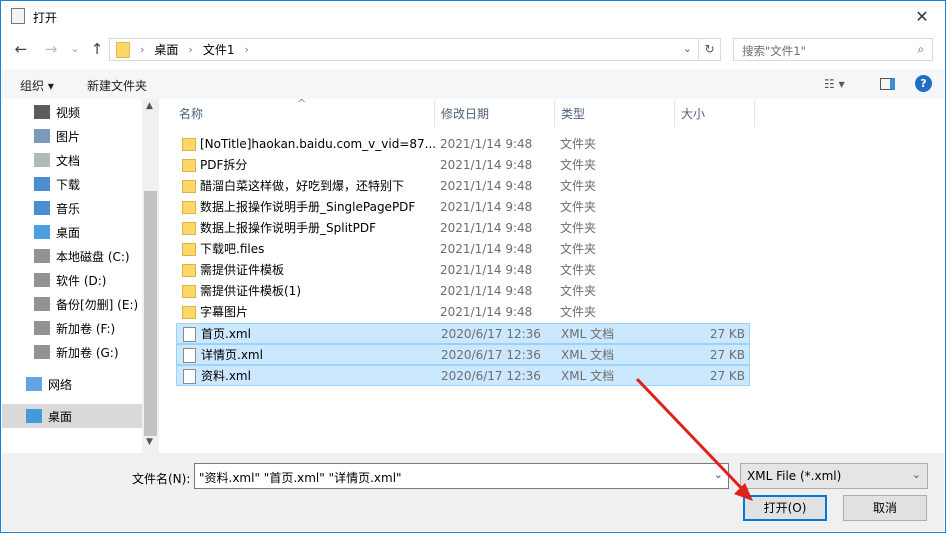  Describe the element at coordinates (72, 184) in the screenshot. I see `sidebar-item: 下载` at that location.